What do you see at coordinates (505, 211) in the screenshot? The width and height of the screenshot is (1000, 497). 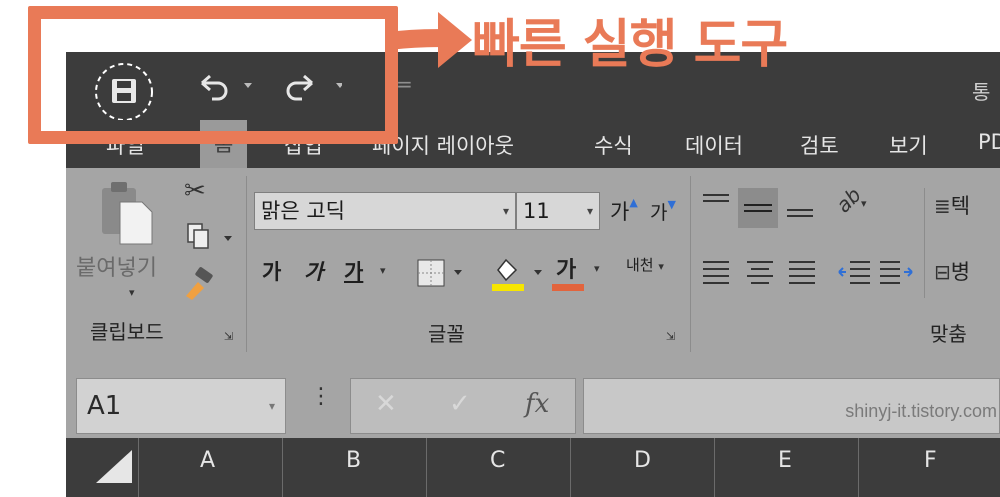 I see `font-name-dropdown-icon: ▾` at bounding box center [505, 211].